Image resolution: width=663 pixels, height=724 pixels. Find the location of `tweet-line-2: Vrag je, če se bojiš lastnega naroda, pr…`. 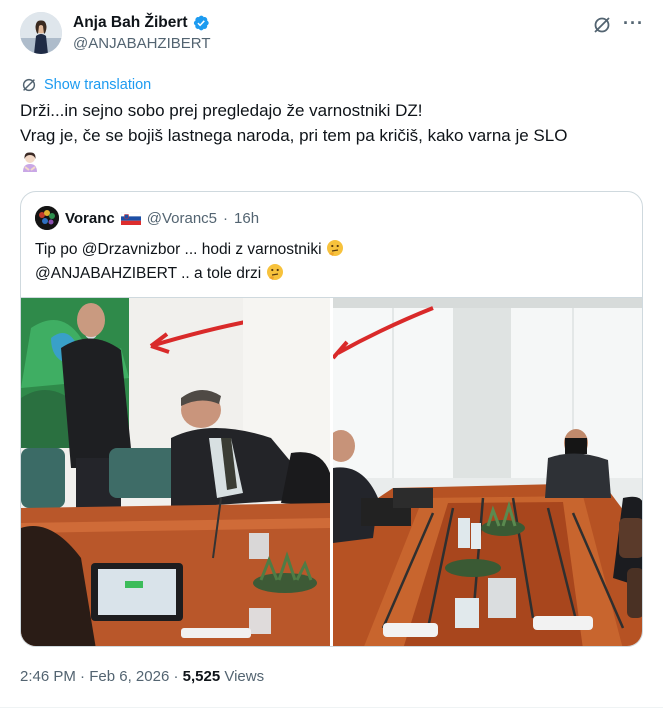

tweet-line-2: Vrag je, če se bojiš lastnega naroda, pr… is located at coordinates (294, 135).